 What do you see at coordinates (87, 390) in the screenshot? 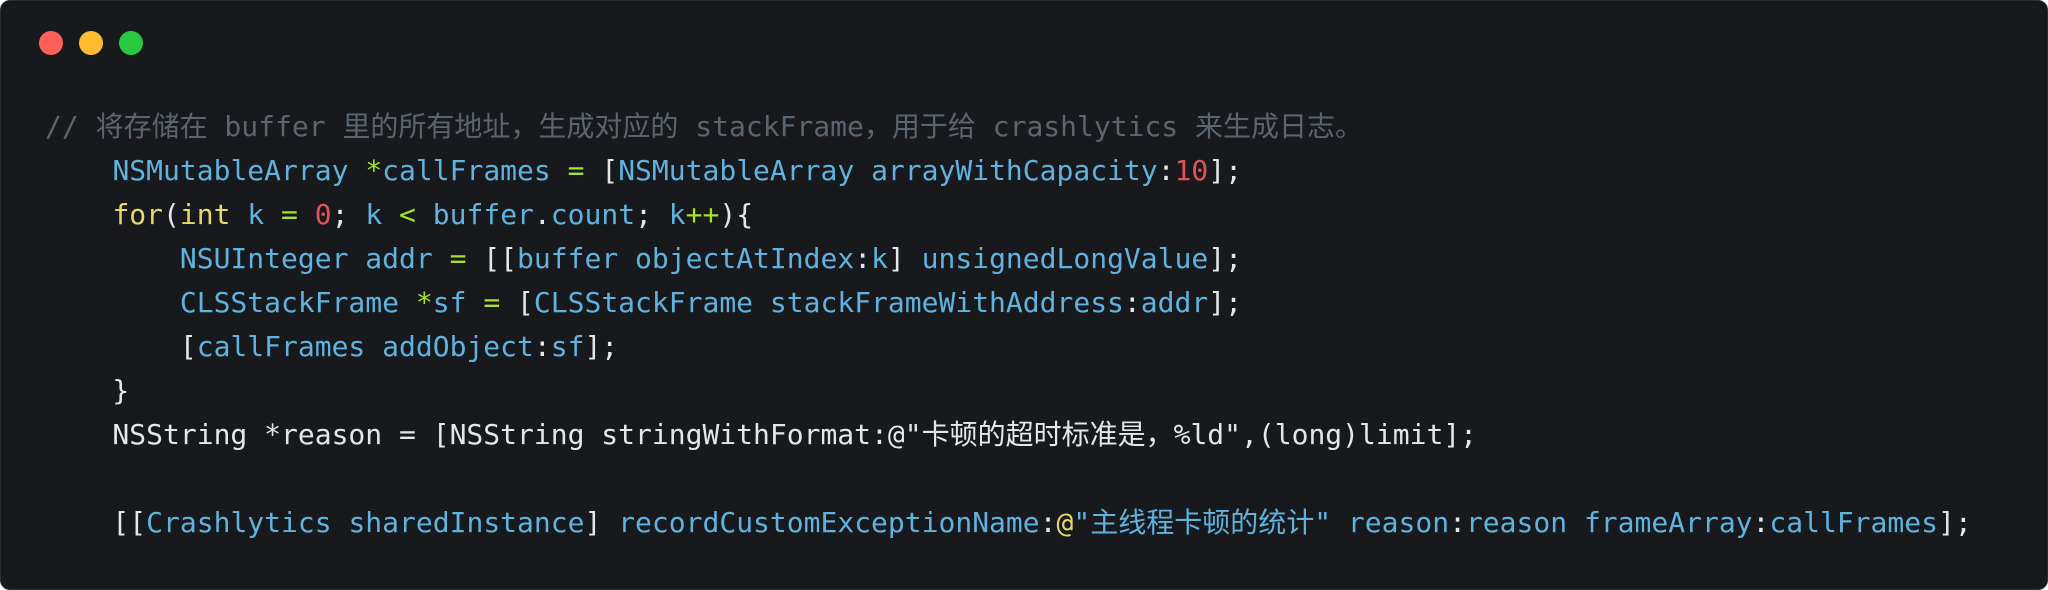
I see `code-token: }` at bounding box center [87, 390].